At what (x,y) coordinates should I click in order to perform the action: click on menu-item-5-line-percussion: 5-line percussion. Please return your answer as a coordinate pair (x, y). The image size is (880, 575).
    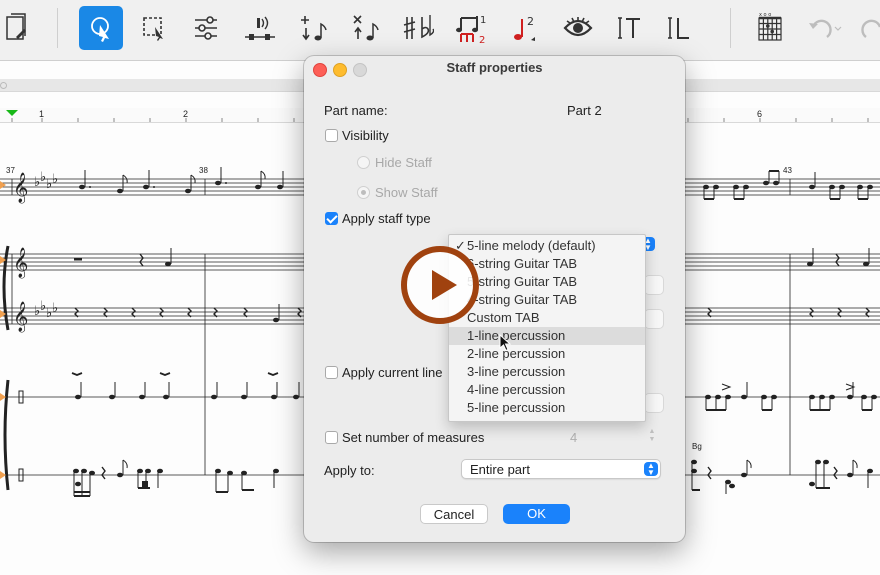
    Looking at the image, I should click on (547, 408).